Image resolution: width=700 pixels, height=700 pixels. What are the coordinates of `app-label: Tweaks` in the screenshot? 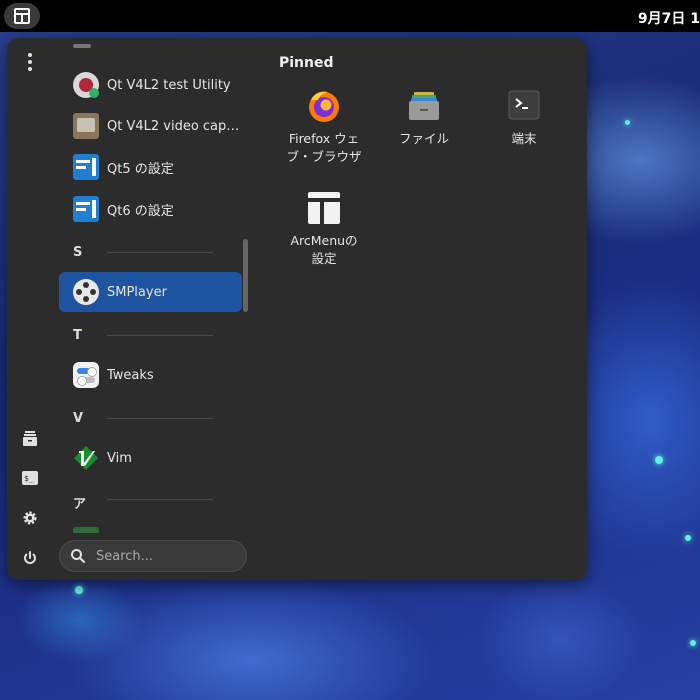 It's located at (130, 375).